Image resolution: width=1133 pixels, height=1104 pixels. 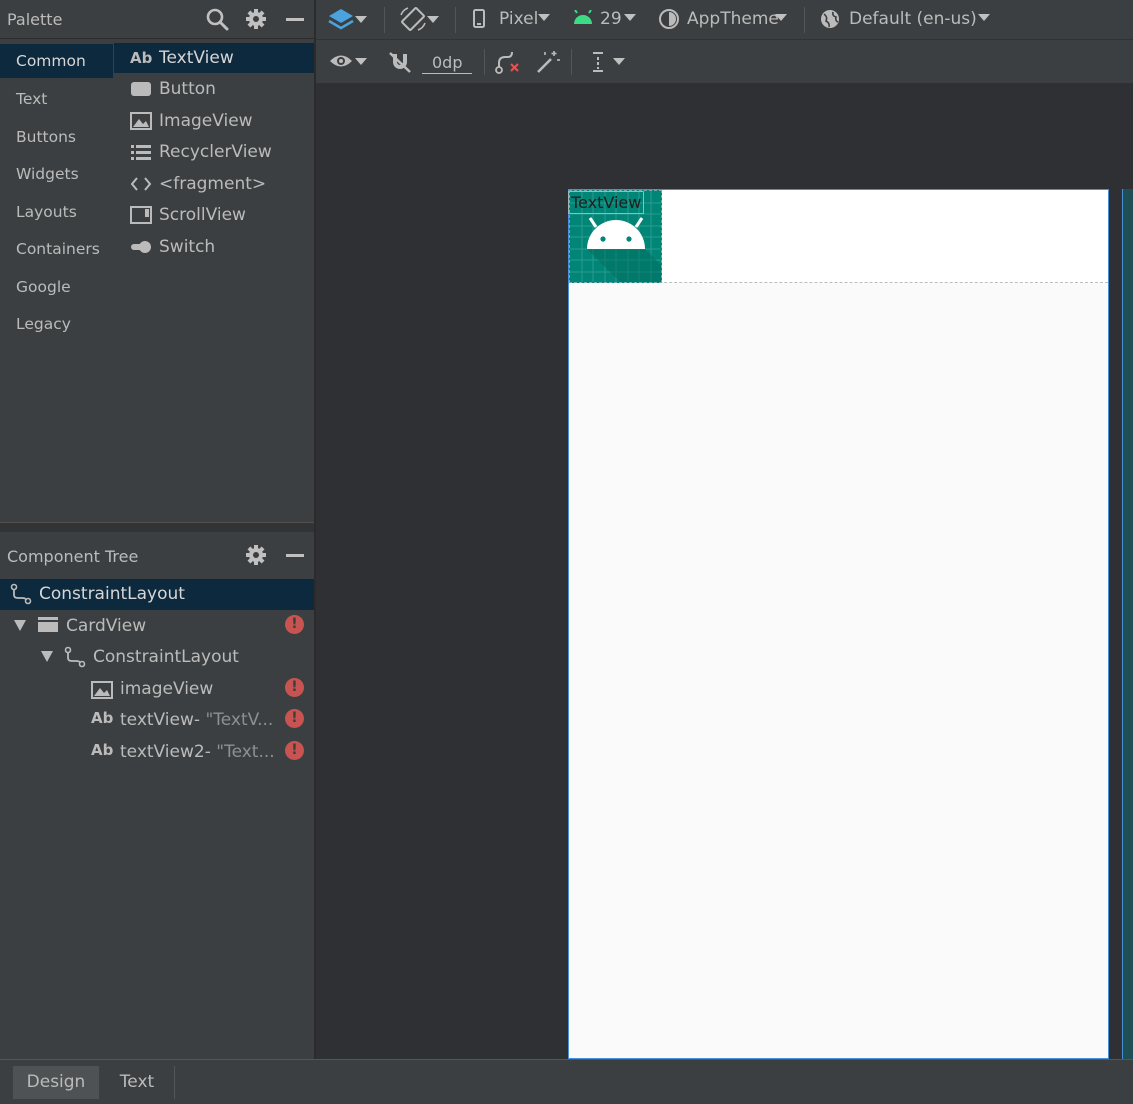 What do you see at coordinates (141, 121) in the screenshot?
I see `imageview-icon` at bounding box center [141, 121].